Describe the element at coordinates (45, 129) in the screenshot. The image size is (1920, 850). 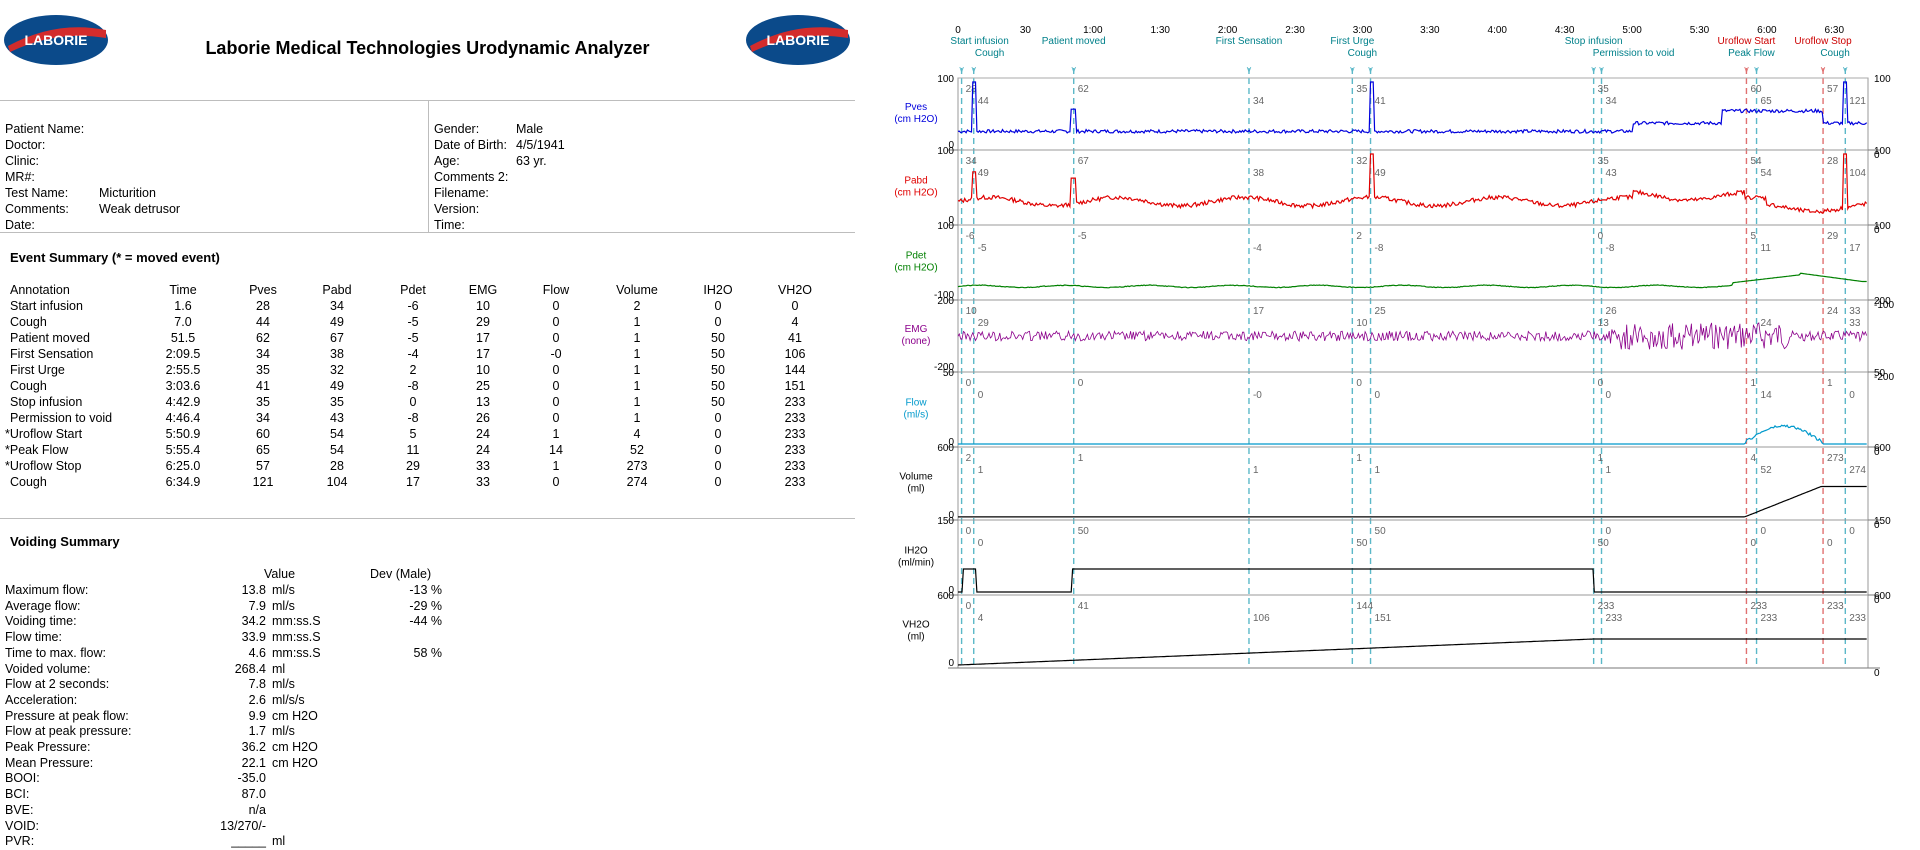
I see `field-label: Patient Name:` at that location.